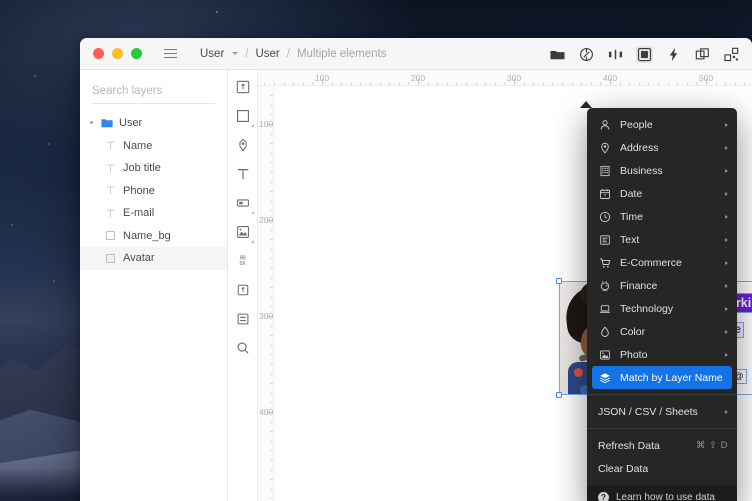  What do you see at coordinates (662, 216) in the screenshot?
I see `menu-item-time: Time` at bounding box center [662, 216].